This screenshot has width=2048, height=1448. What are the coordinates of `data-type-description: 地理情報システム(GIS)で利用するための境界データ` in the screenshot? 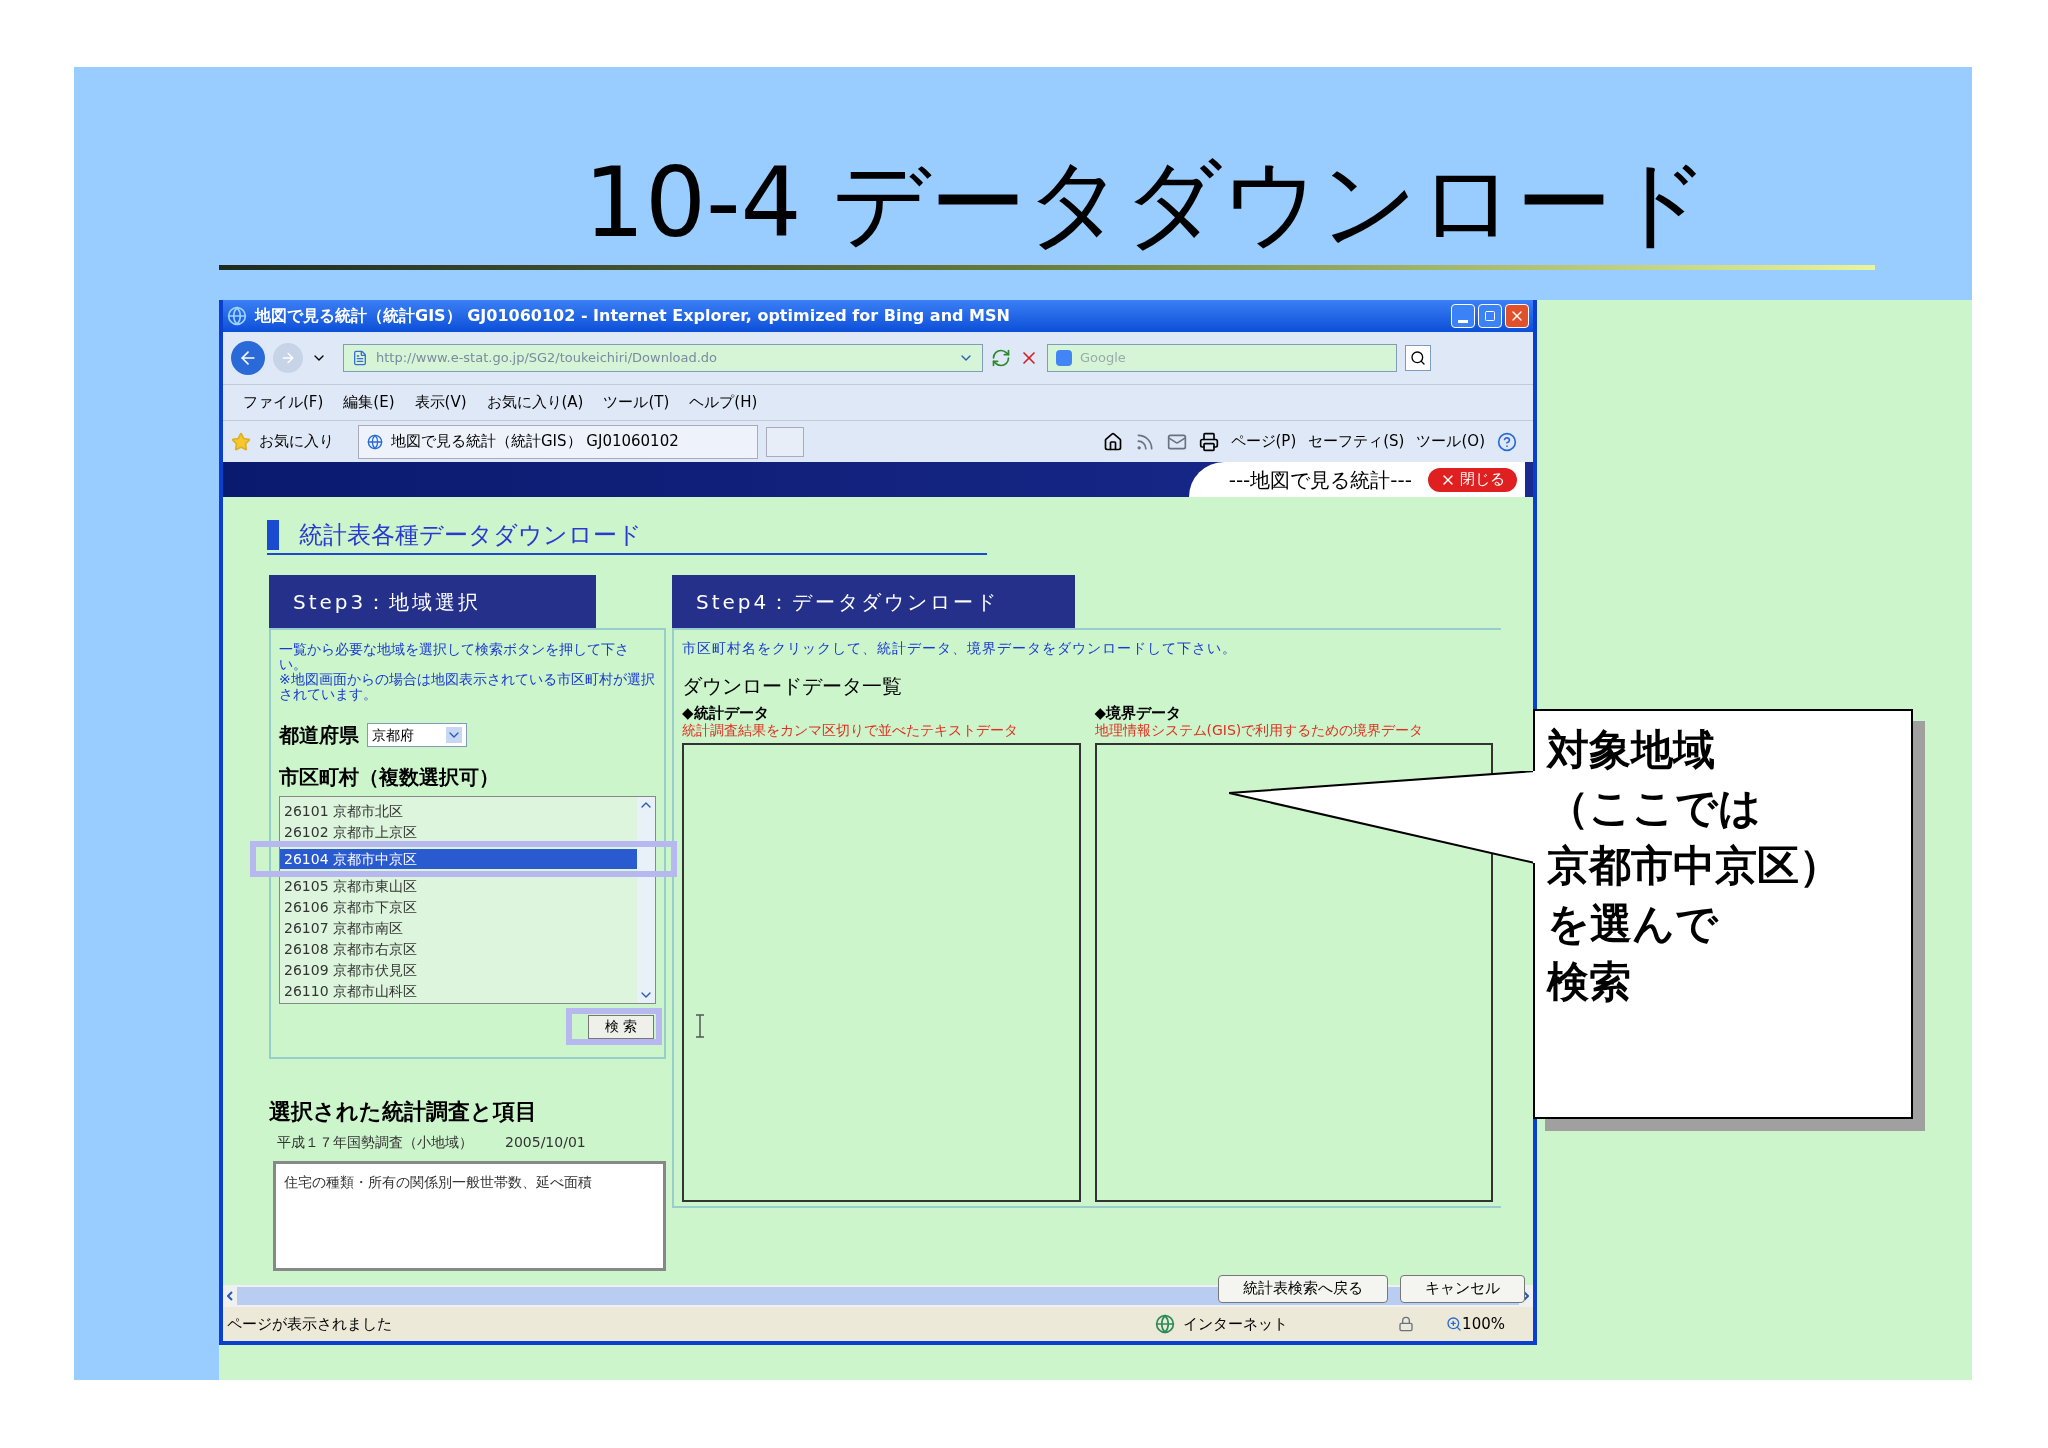 It's located at (1259, 730).